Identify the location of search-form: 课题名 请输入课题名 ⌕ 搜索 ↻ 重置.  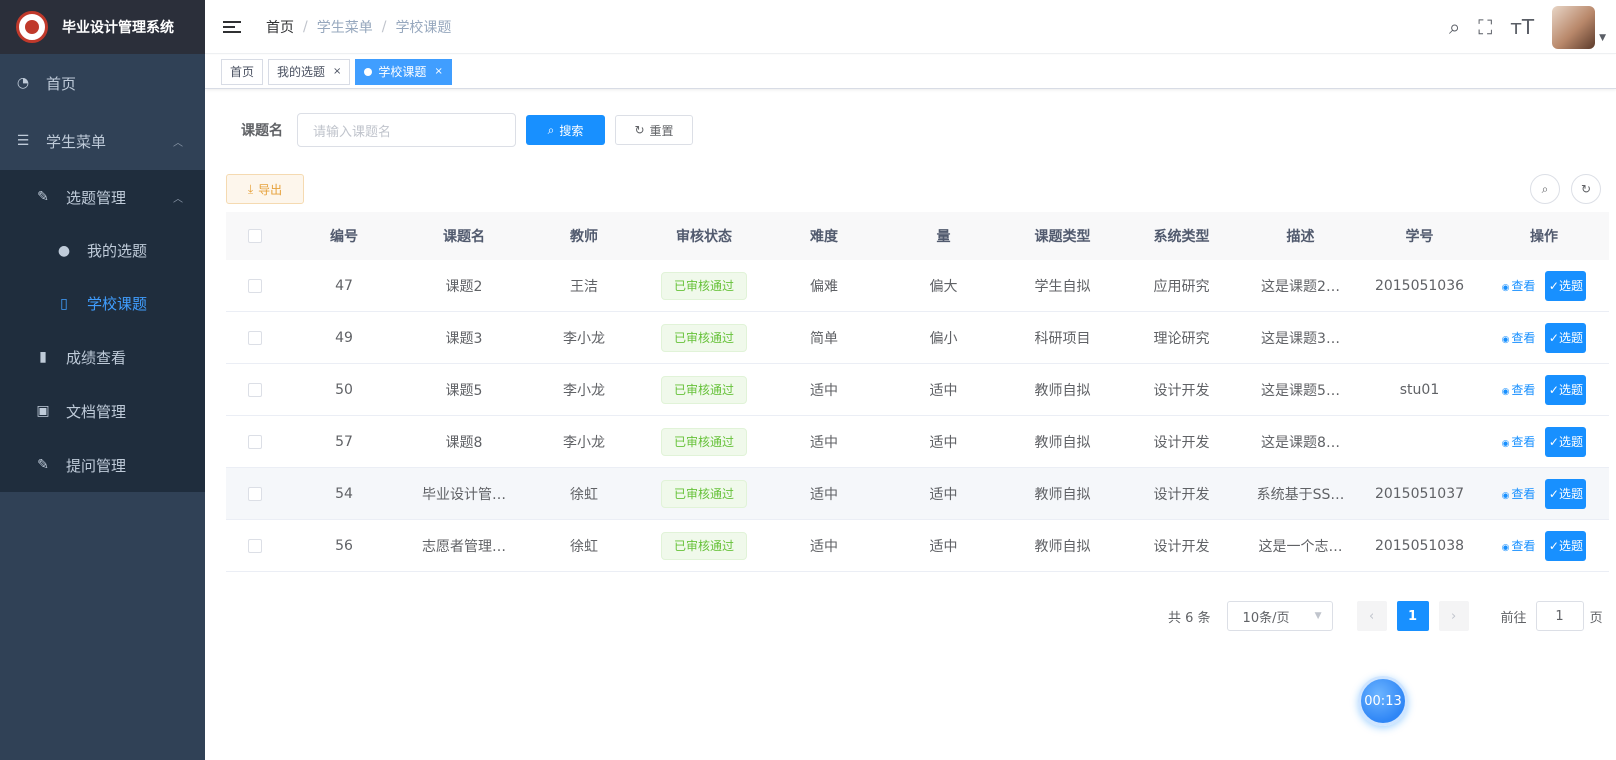
(467, 130).